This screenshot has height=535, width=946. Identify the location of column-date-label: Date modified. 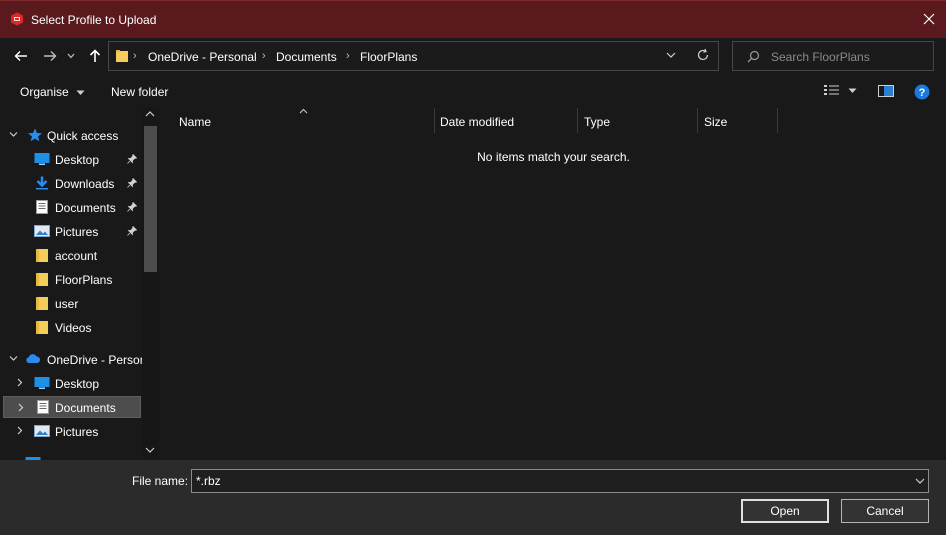
(477, 122).